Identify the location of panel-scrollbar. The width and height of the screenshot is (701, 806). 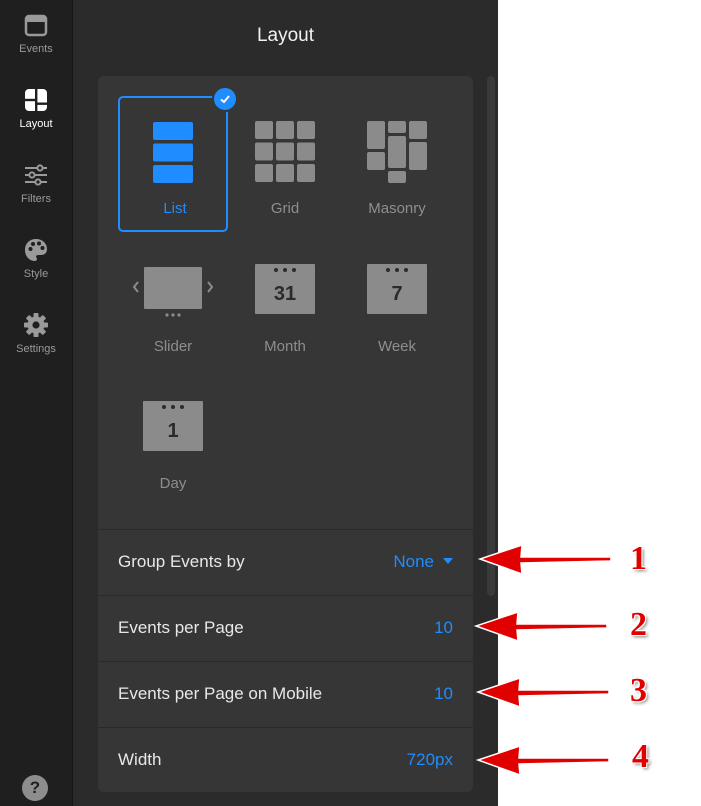
(491, 336).